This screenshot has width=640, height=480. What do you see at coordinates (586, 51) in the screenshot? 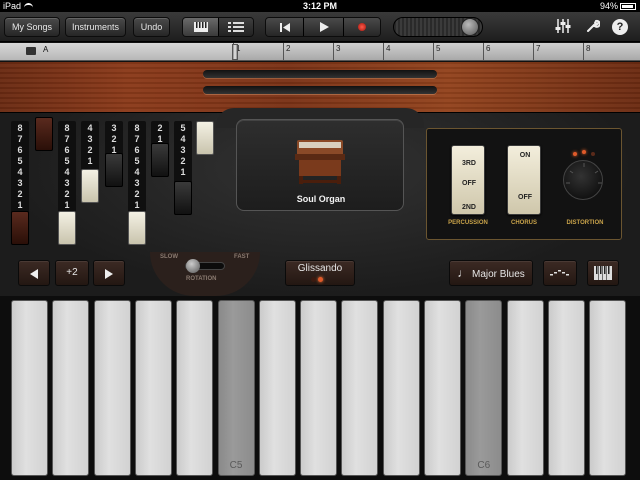
I see `bar-tick: 8` at bounding box center [586, 51].